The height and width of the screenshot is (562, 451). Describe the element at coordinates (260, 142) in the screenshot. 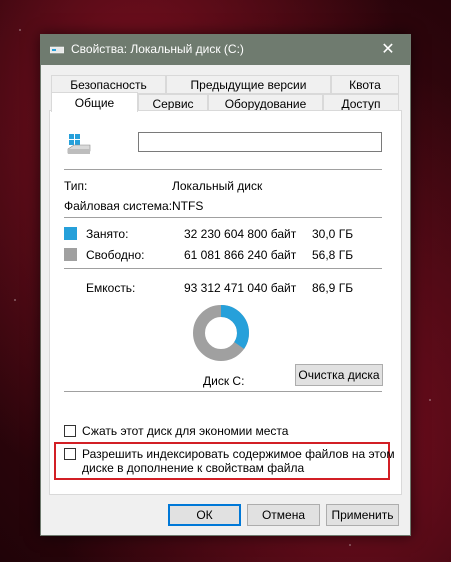

I see `volume-label-input` at that location.